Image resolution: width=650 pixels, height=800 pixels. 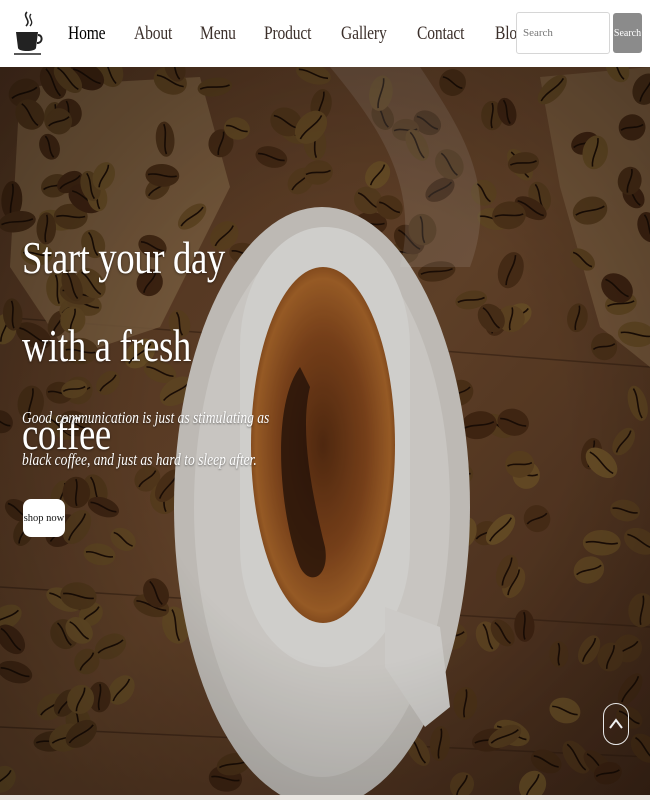 I want to click on scroll-to-top-button, so click(x=616, y=724).